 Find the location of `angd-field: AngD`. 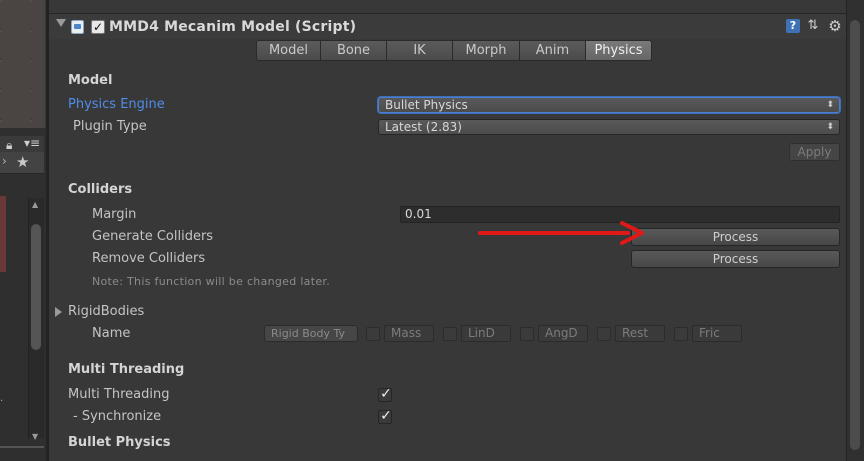

angd-field: AngD is located at coordinates (563, 333).